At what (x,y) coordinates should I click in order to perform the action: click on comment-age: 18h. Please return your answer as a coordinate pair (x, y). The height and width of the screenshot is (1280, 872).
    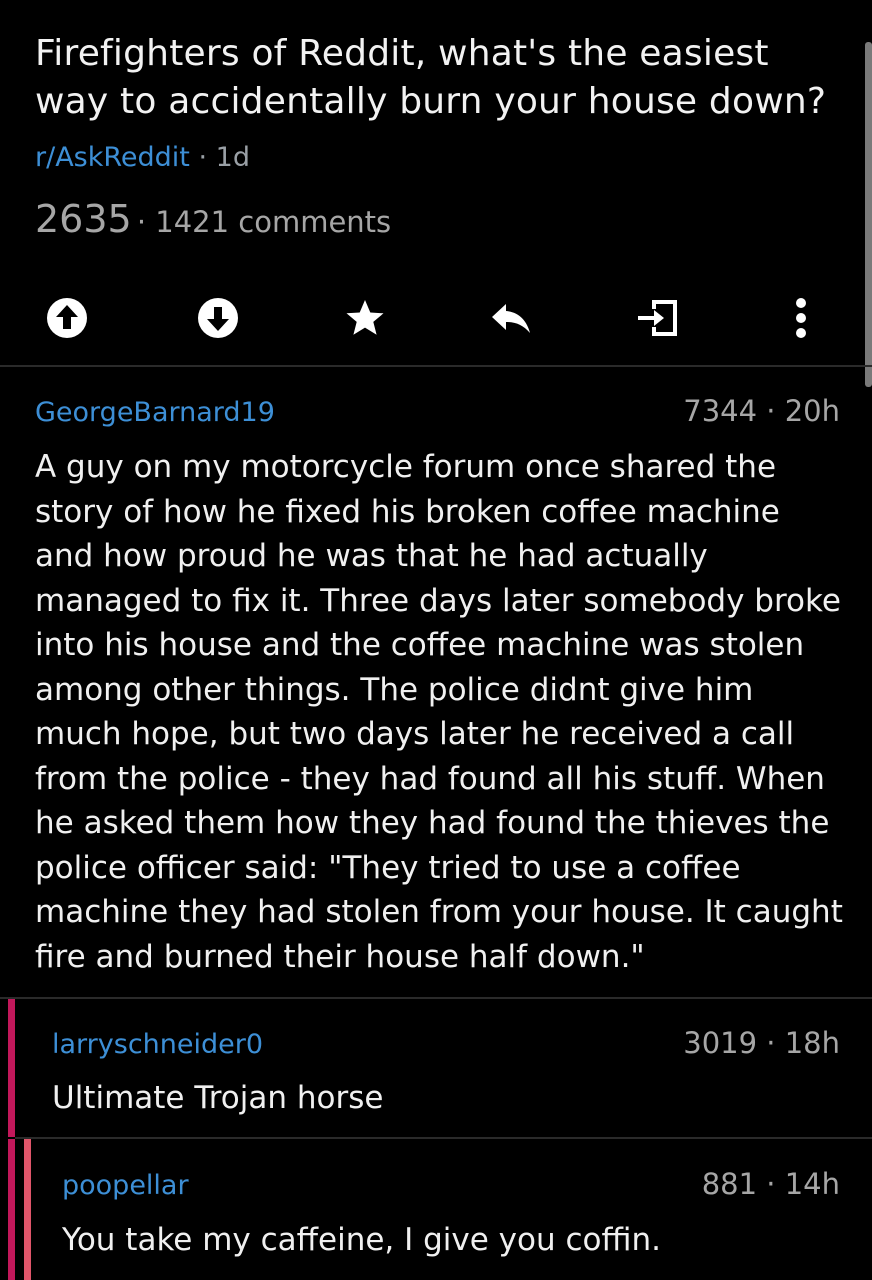
    Looking at the image, I should click on (812, 1043).